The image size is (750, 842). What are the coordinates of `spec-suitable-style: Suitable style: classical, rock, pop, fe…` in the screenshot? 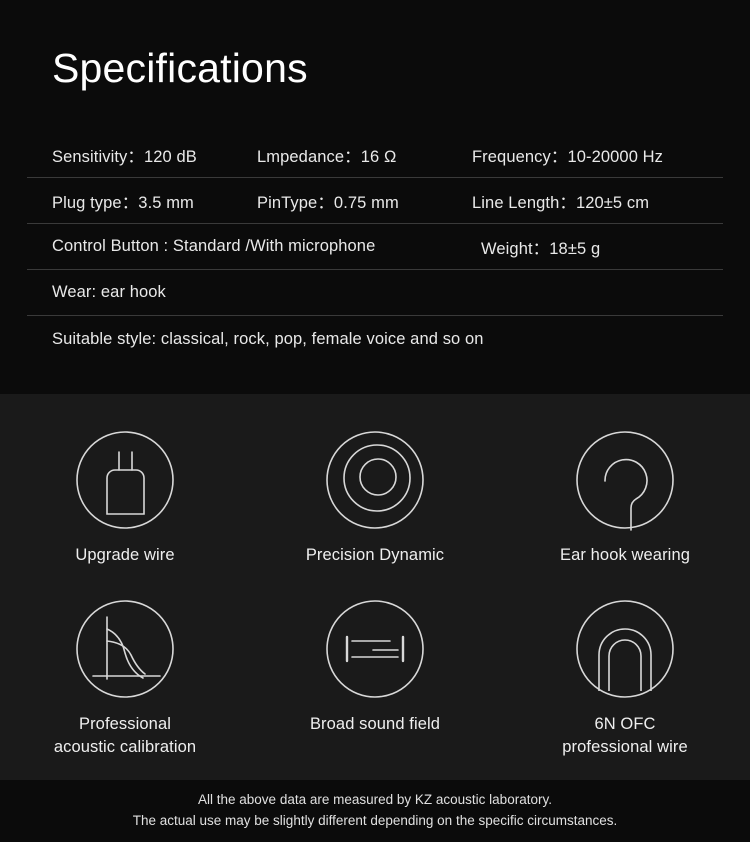 It's located at (268, 338).